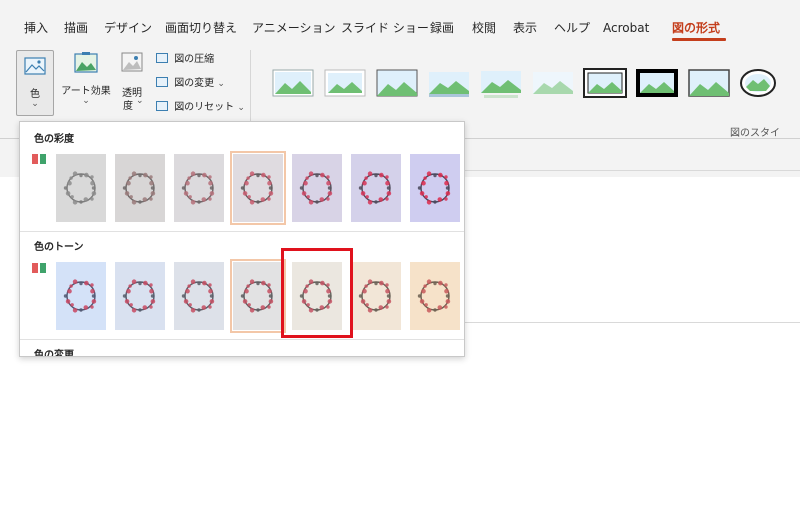  I want to click on menu-slideshow: スライド ショー, so click(385, 28).